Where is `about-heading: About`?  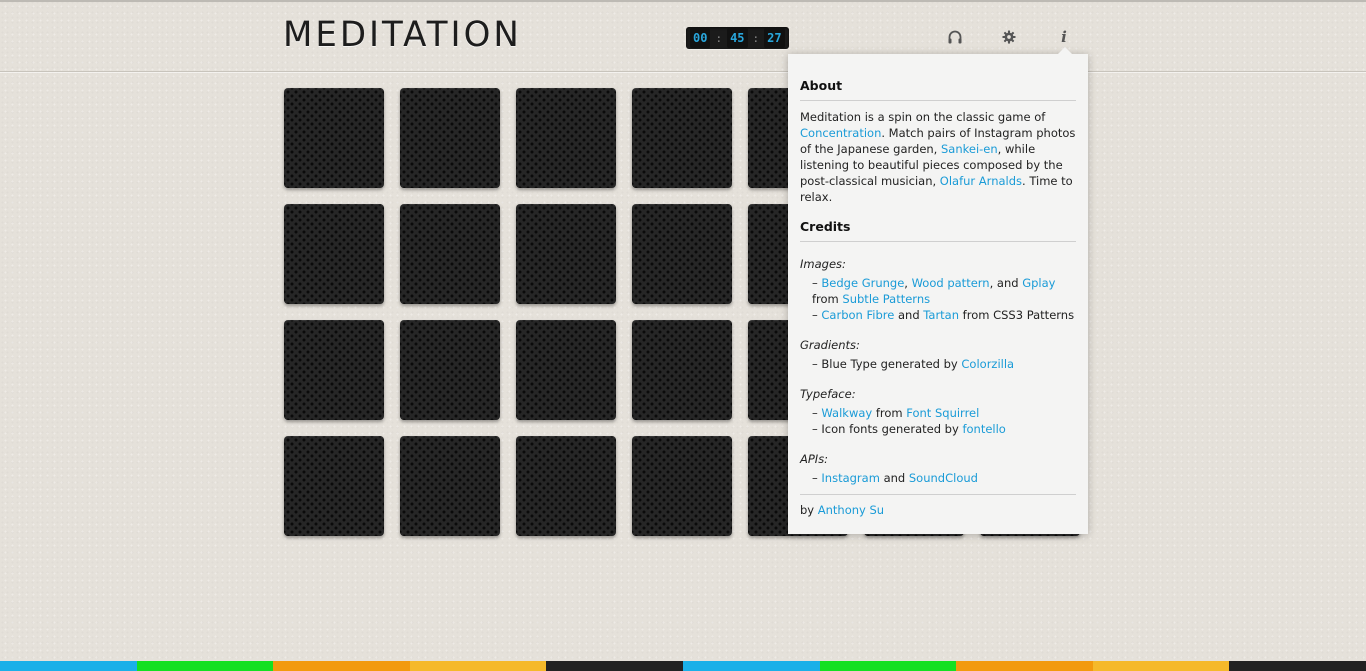
about-heading: About is located at coordinates (938, 89).